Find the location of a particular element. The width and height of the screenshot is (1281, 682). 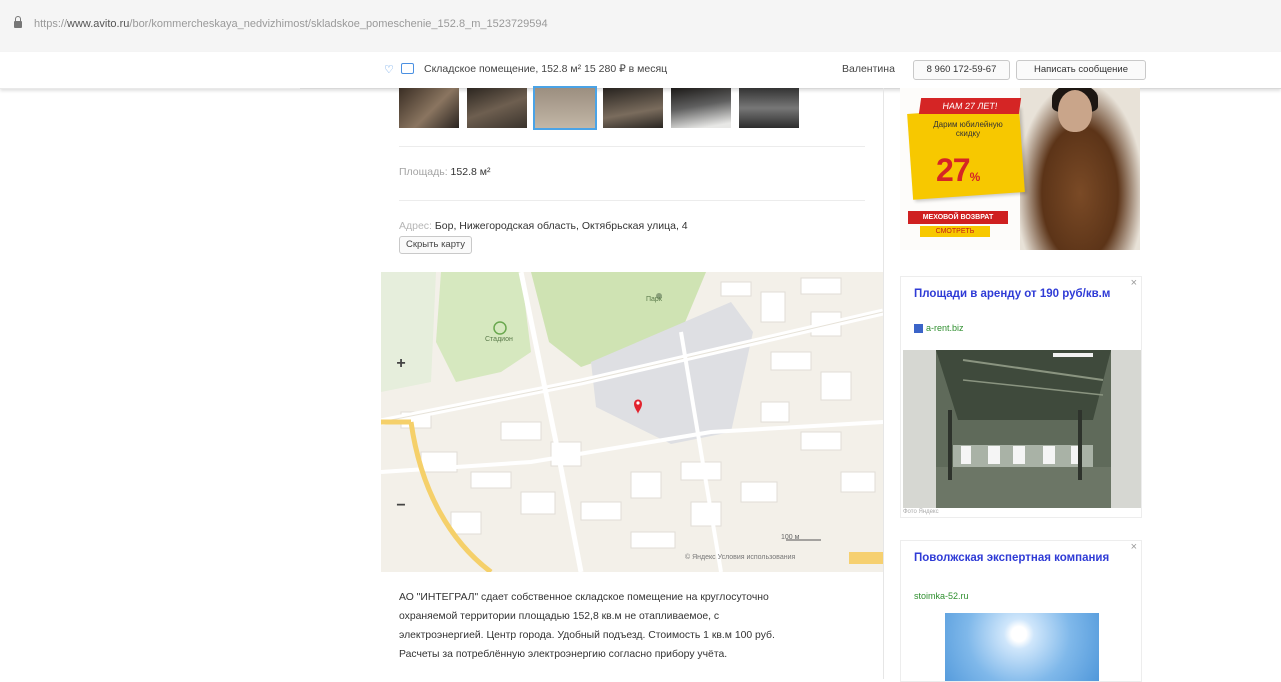

zoom-in-button: + is located at coordinates (401, 364).